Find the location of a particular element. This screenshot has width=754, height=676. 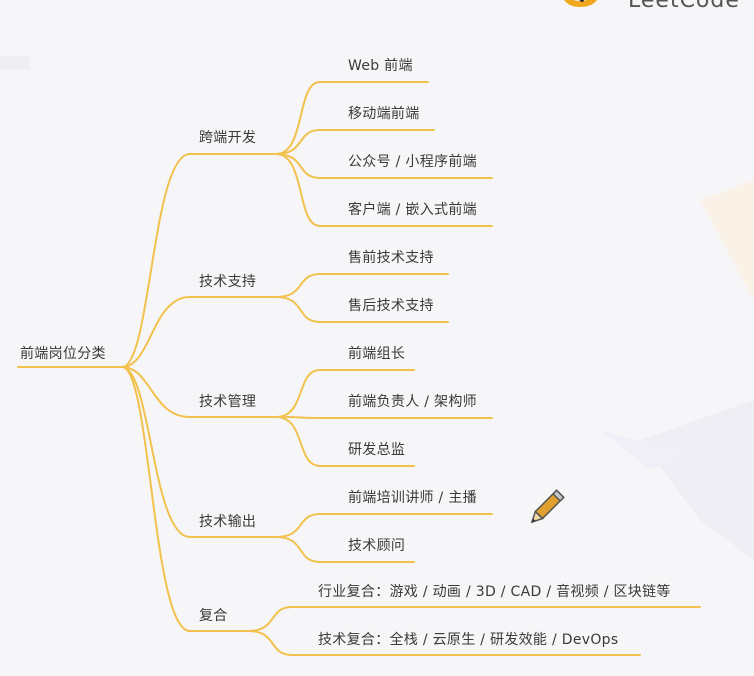

leaf-industry-composite: 行业复合：游戏 / 动画 / 3D / CAD / 音视频 / 区块链等 is located at coordinates (494, 592).